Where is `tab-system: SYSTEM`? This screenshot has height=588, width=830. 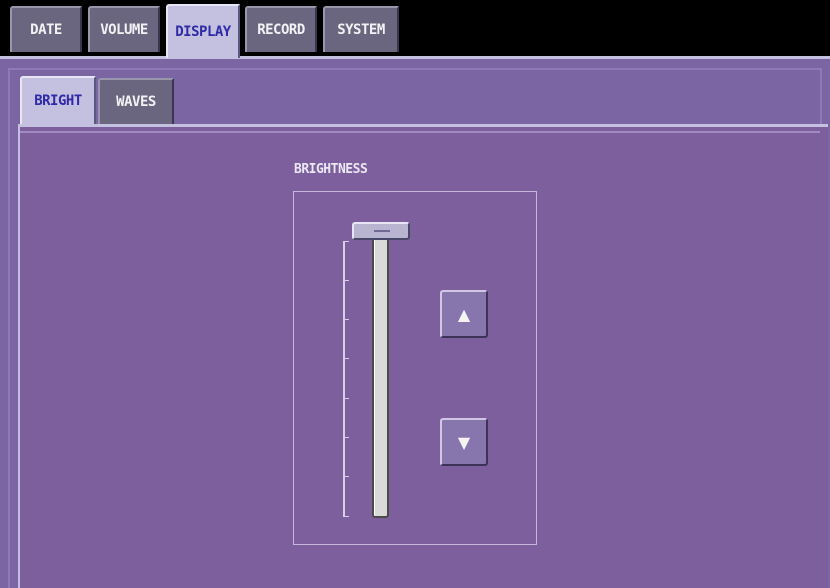 tab-system: SYSTEM is located at coordinates (361, 29).